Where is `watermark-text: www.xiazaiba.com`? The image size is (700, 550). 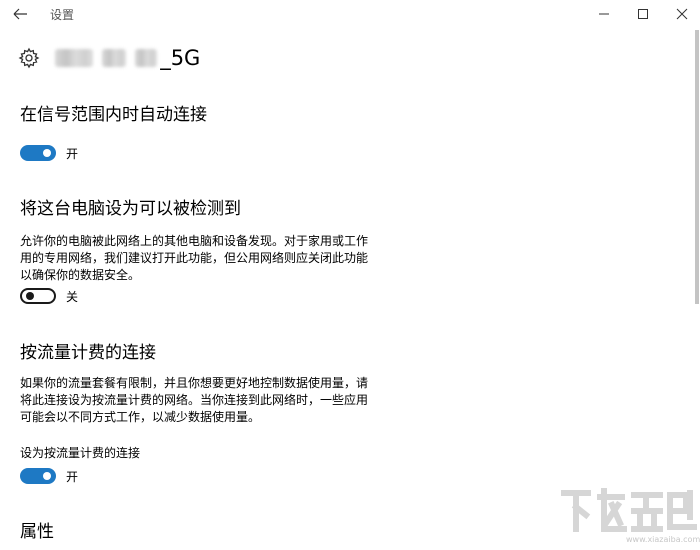
watermark-text: www.xiazaiba.com is located at coordinates (663, 539).